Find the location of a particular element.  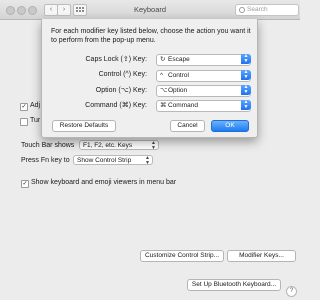

control-label: Control (^) Key: is located at coordinates (122, 74).